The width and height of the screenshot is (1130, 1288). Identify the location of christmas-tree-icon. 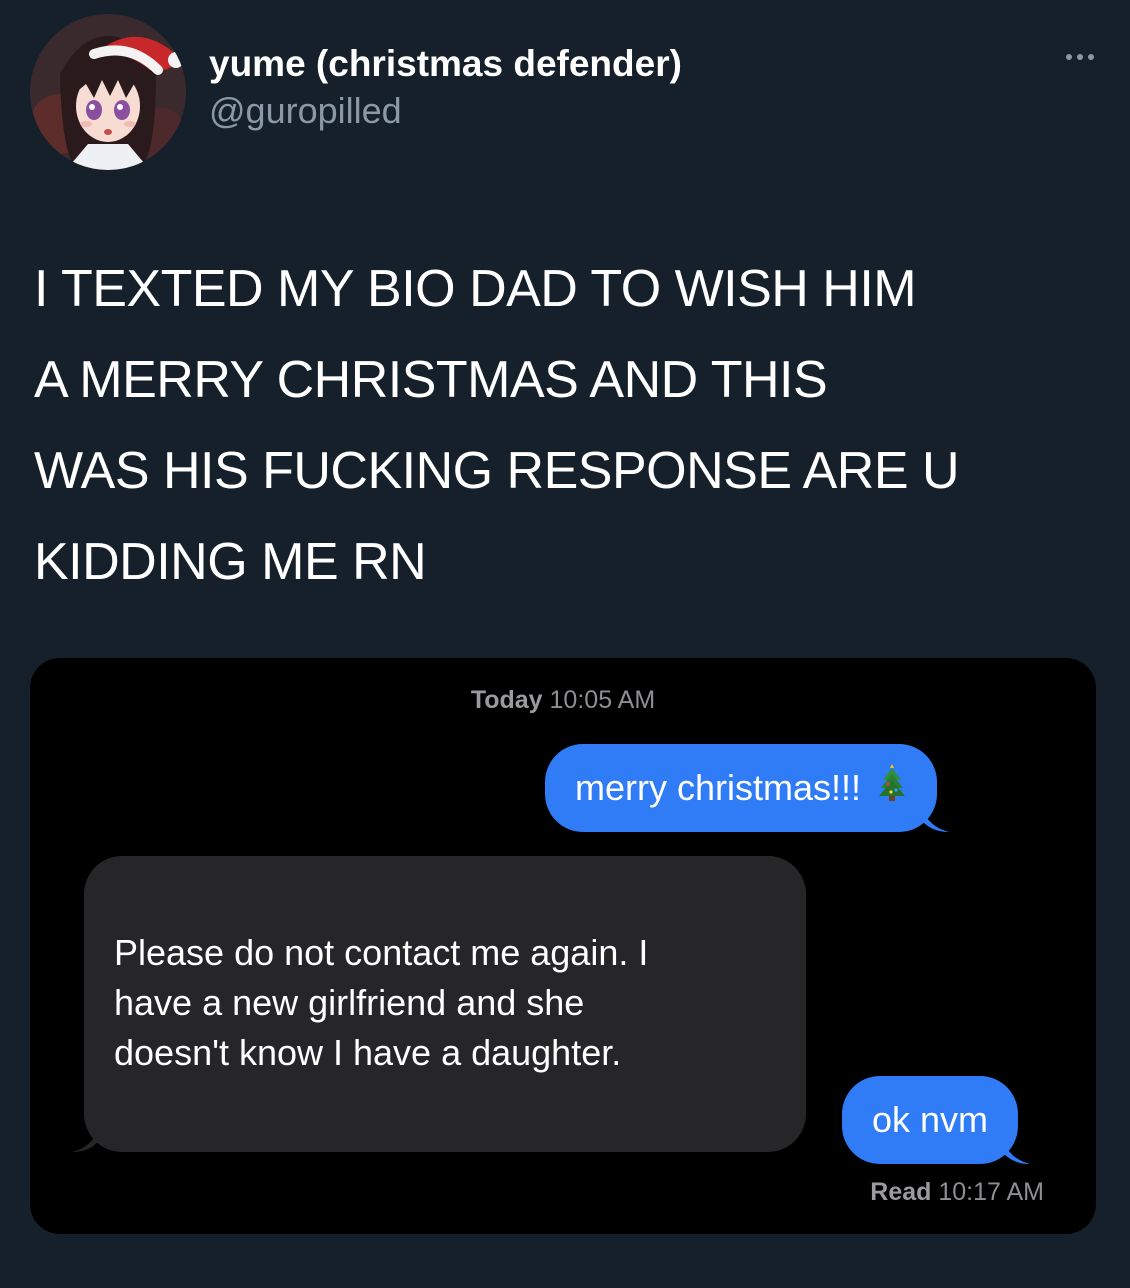
(892, 788).